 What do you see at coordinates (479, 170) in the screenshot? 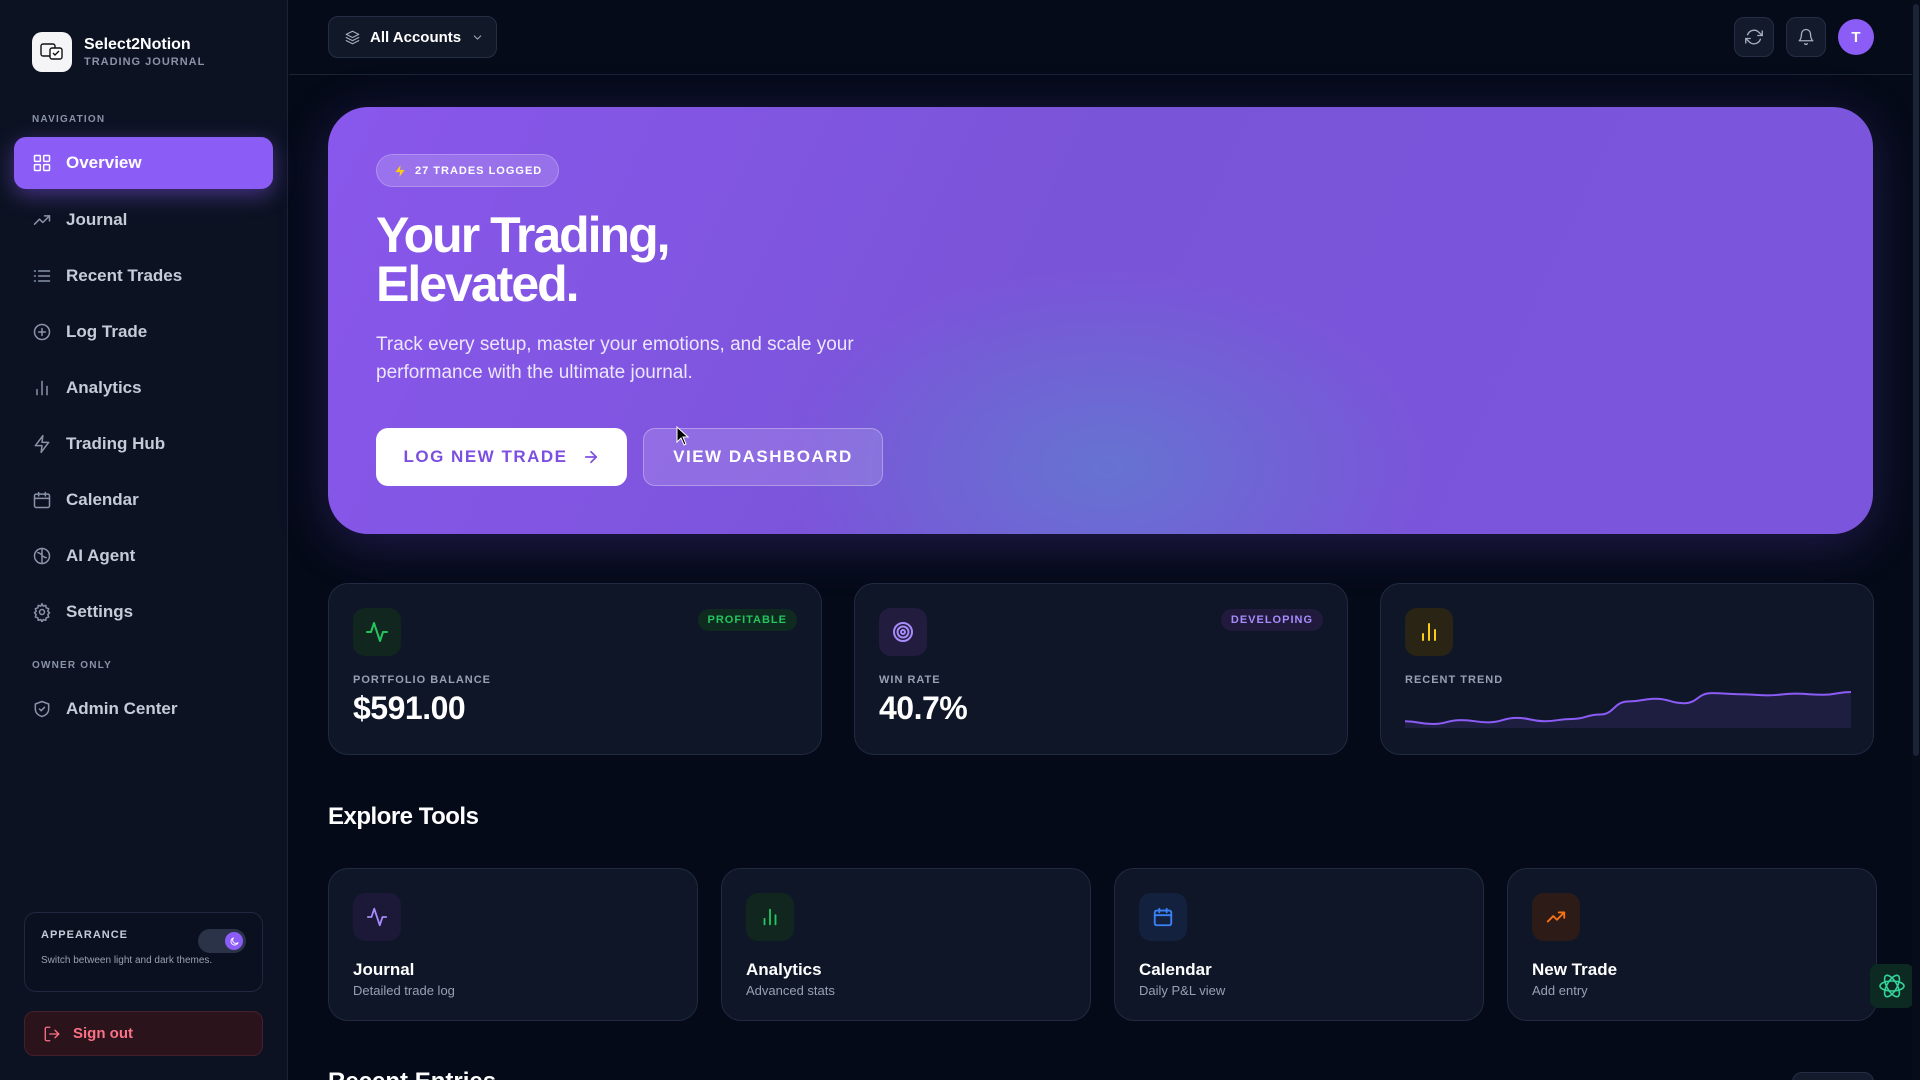
I see `trades-logged-text: 27 TRADES LOGGED` at bounding box center [479, 170].